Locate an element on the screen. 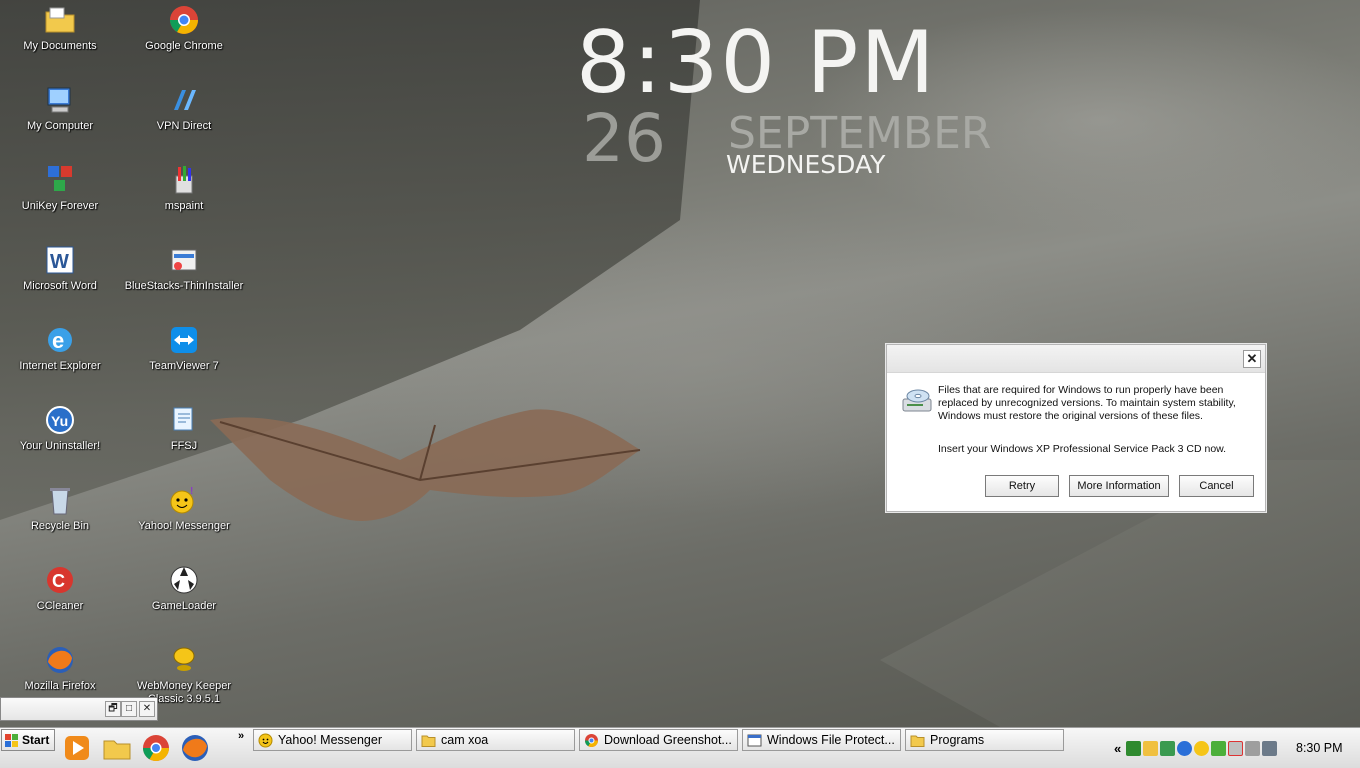  tray-clock: 8:30 PM is located at coordinates (1319, 748).